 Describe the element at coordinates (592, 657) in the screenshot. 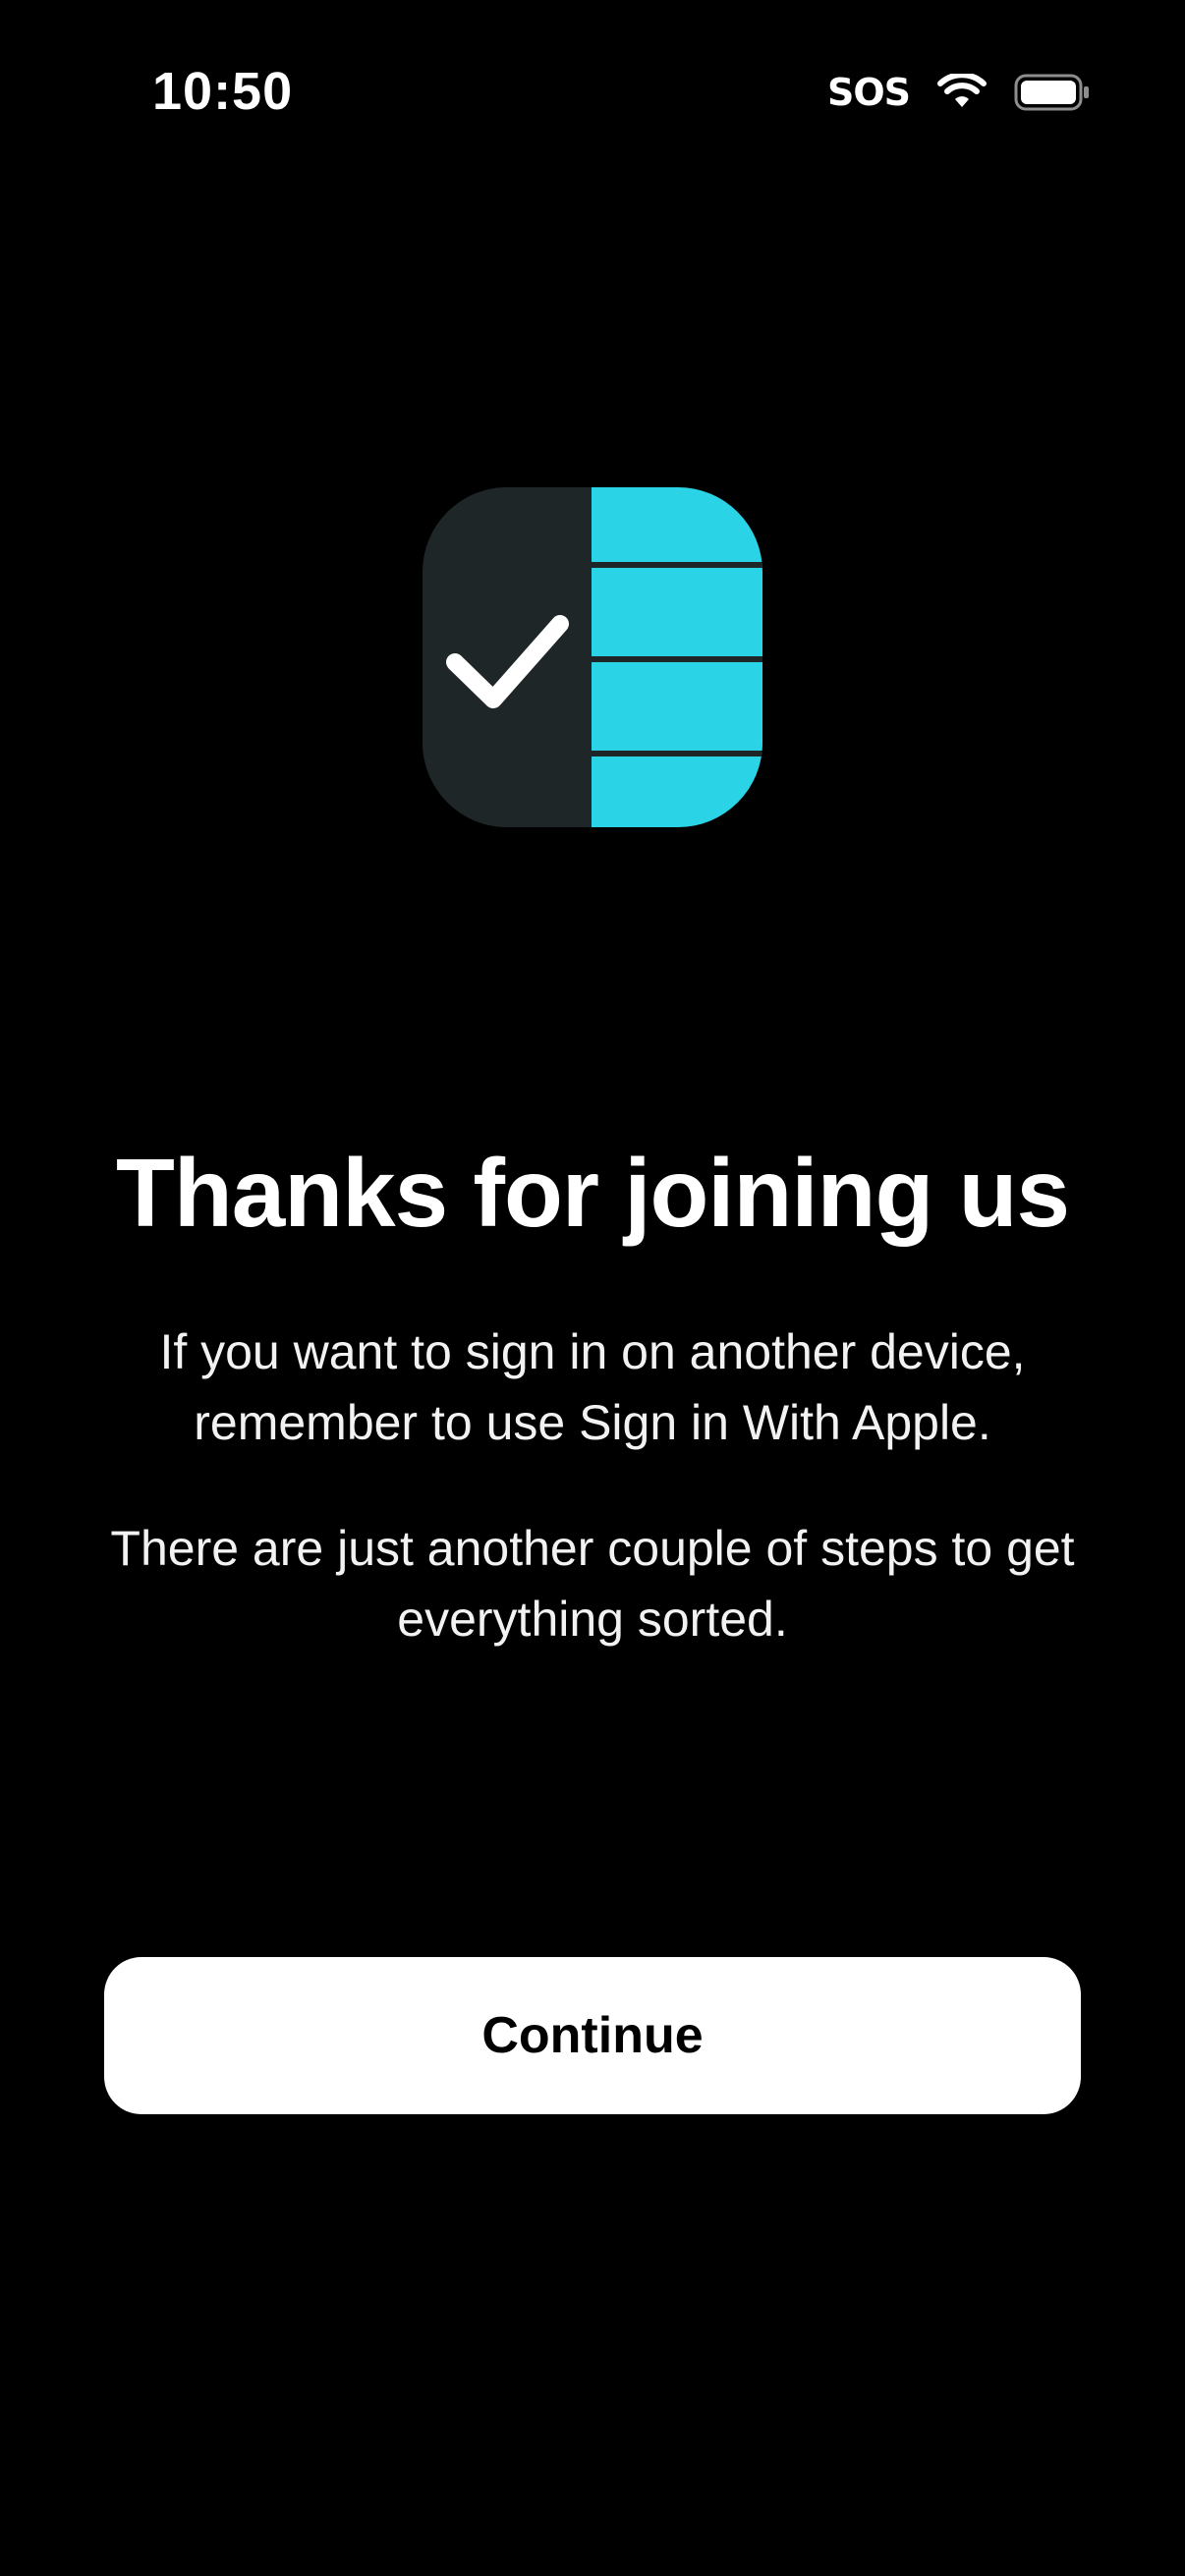

I see `checklist-app-icon` at that location.